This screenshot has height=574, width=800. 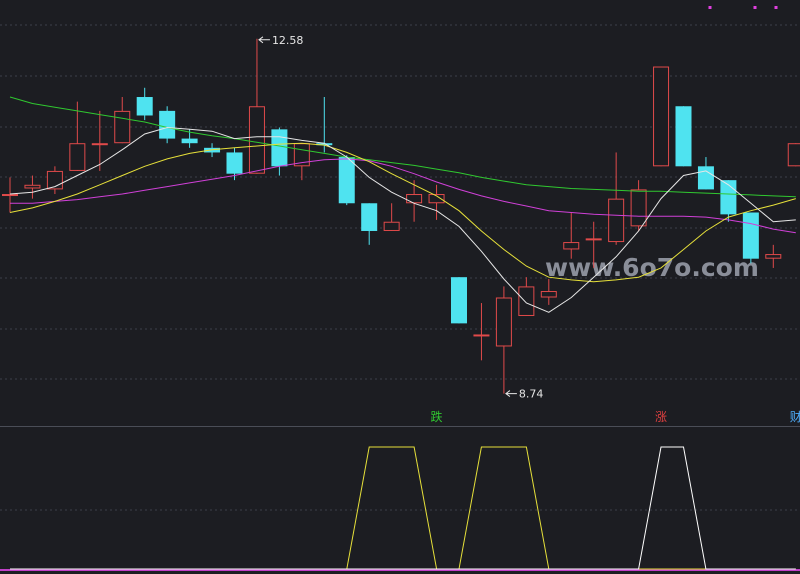 I want to click on low-arrow, so click(x=511, y=393).